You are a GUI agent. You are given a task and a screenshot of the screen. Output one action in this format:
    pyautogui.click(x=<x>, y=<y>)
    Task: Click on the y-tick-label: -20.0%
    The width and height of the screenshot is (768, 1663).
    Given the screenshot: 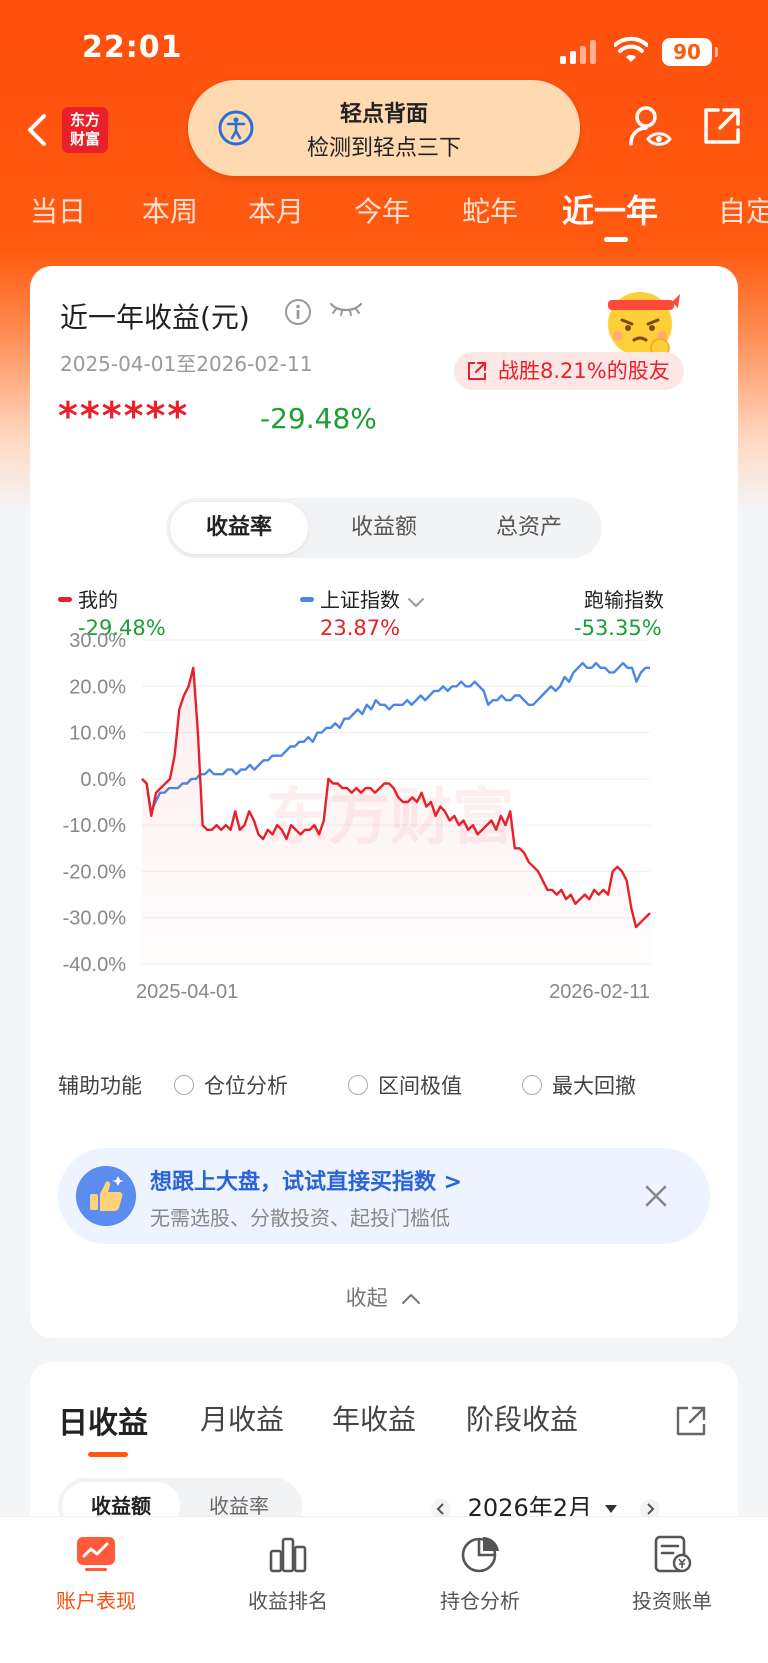 What is the action you would take?
    pyautogui.click(x=95, y=872)
    